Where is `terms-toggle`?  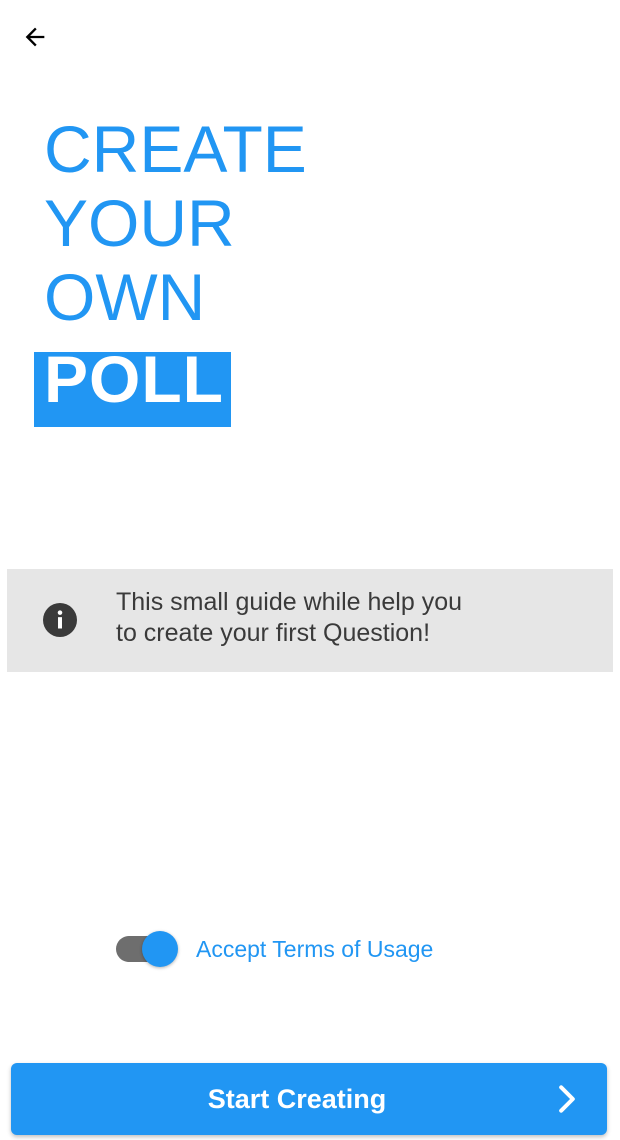 terms-toggle is located at coordinates (148, 949).